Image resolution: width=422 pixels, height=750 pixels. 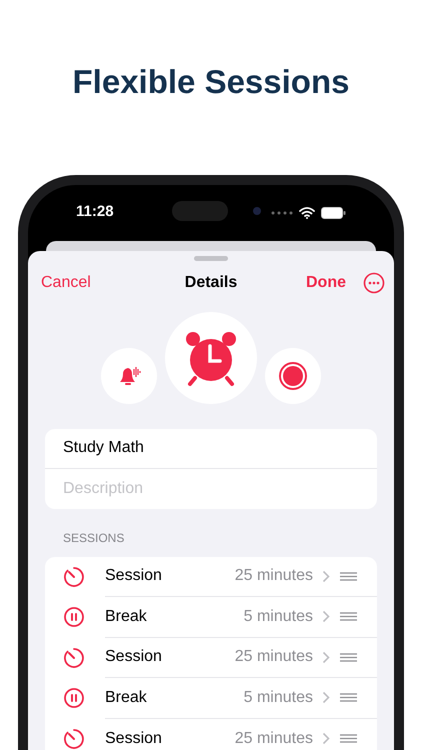 I want to click on camera-icon, so click(x=257, y=211).